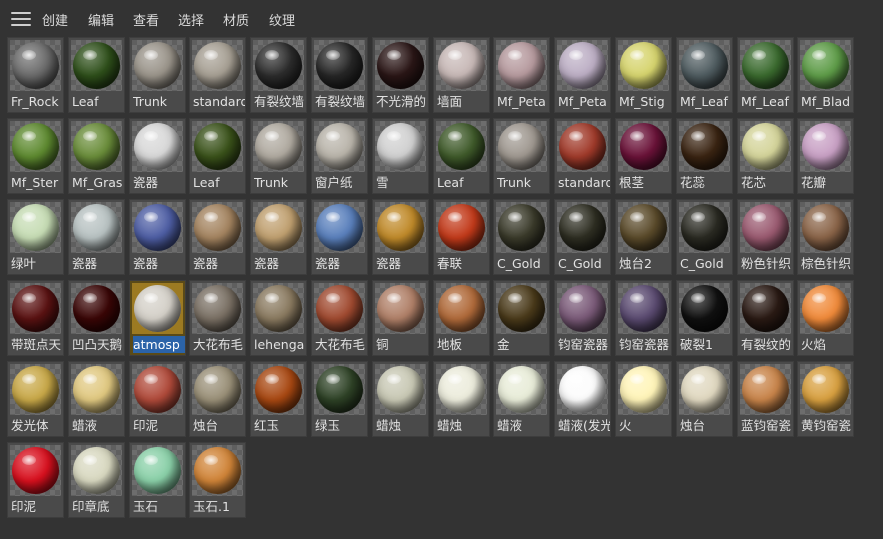 The width and height of the screenshot is (883, 539). I want to click on material-thumbnail: Mf_Ster, so click(35, 156).